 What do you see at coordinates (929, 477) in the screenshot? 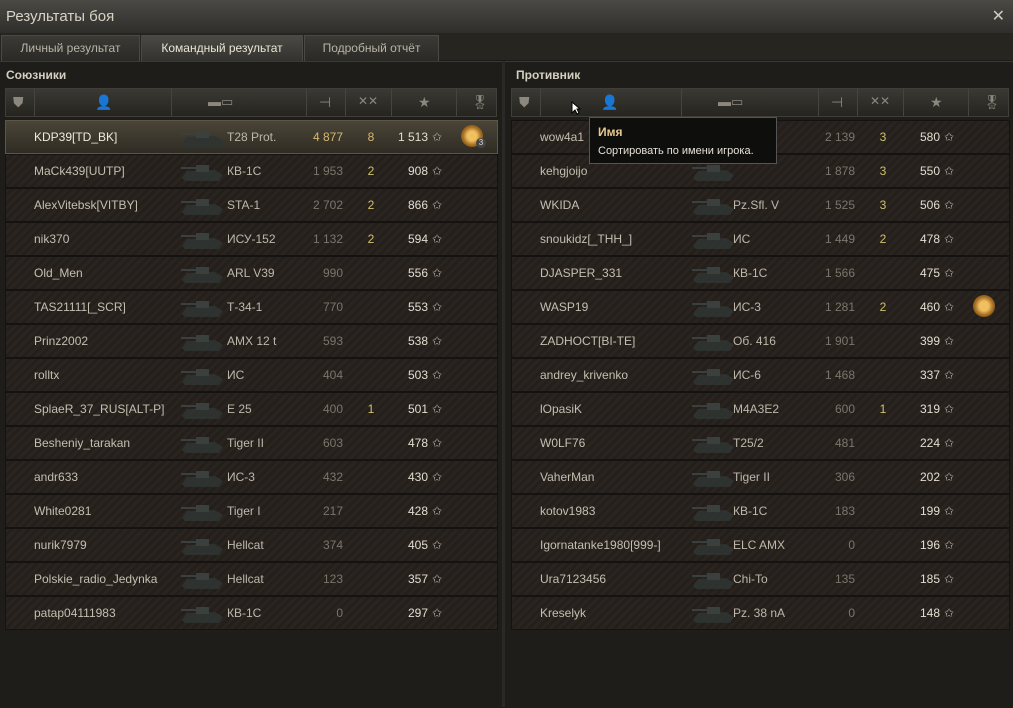
I see `xp-value: 202` at bounding box center [929, 477].